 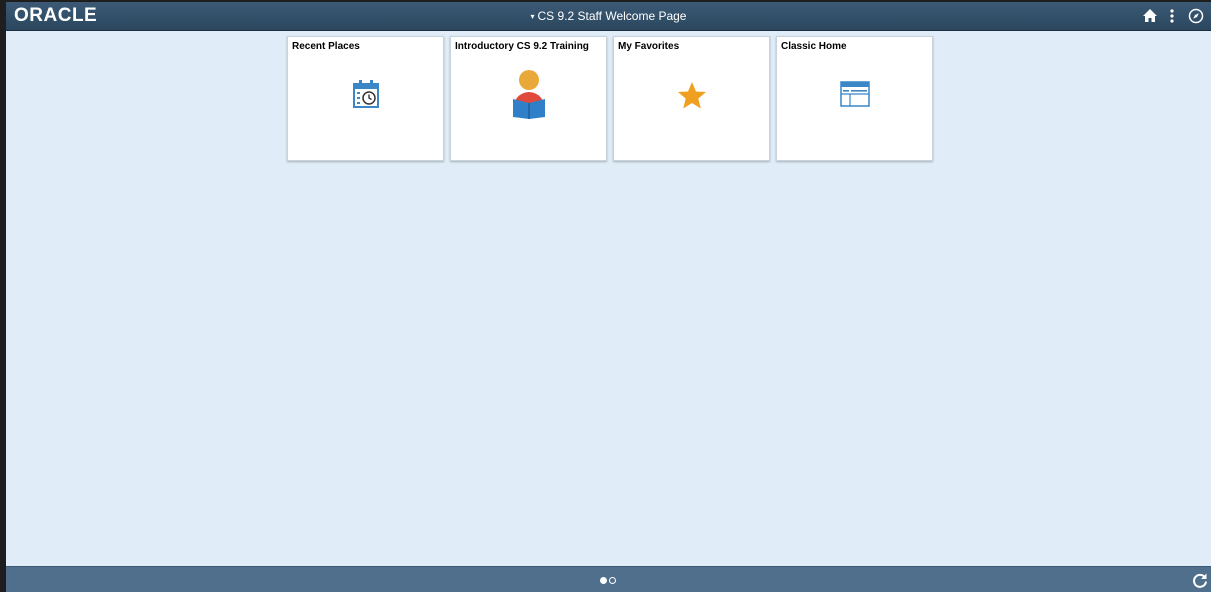 I want to click on page-indicator-dot-current, so click(x=603, y=580).